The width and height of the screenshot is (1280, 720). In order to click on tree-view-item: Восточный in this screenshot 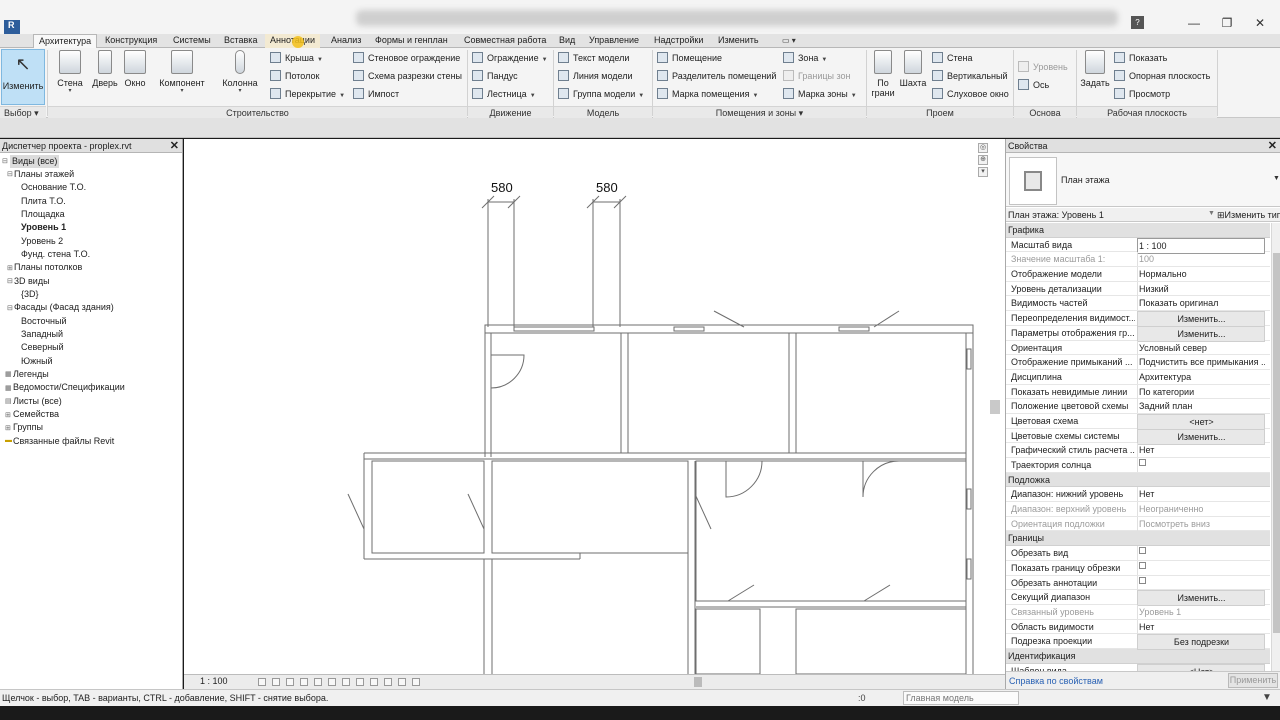, I will do `click(44, 321)`.